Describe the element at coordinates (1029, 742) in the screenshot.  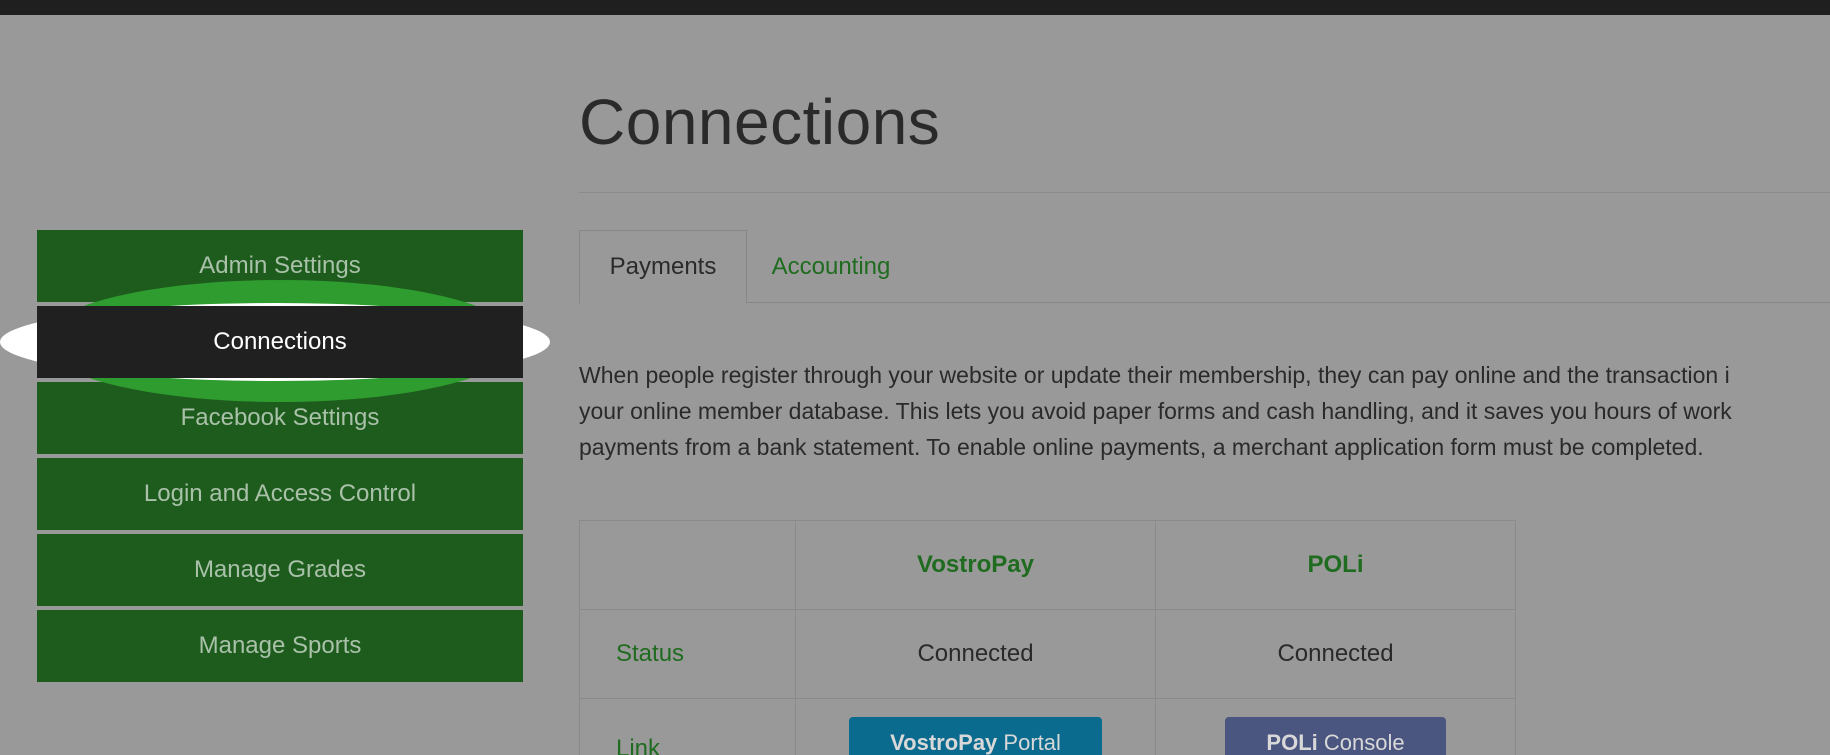
I see `vostropay-button-suffix: Portal` at that location.